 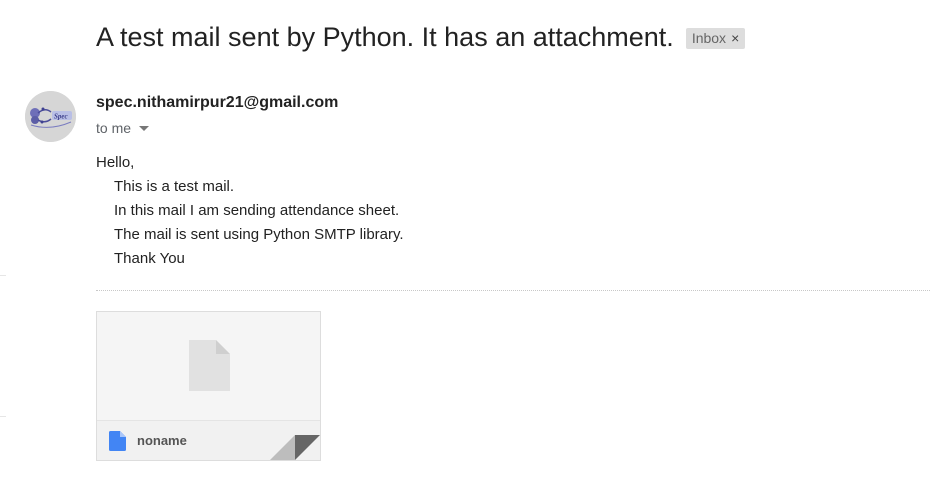 What do you see at coordinates (162, 440) in the screenshot?
I see `attachment-name: noname` at bounding box center [162, 440].